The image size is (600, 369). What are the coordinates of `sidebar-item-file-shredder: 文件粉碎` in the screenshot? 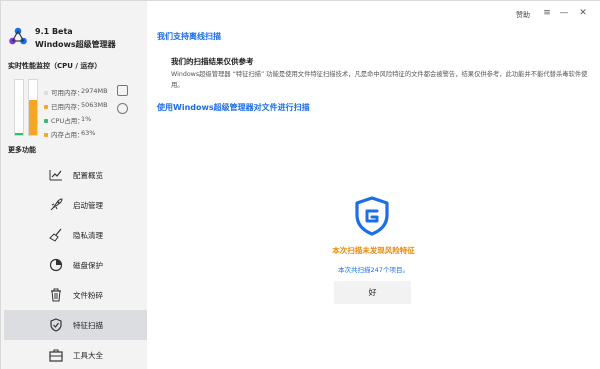 It's located at (75, 295).